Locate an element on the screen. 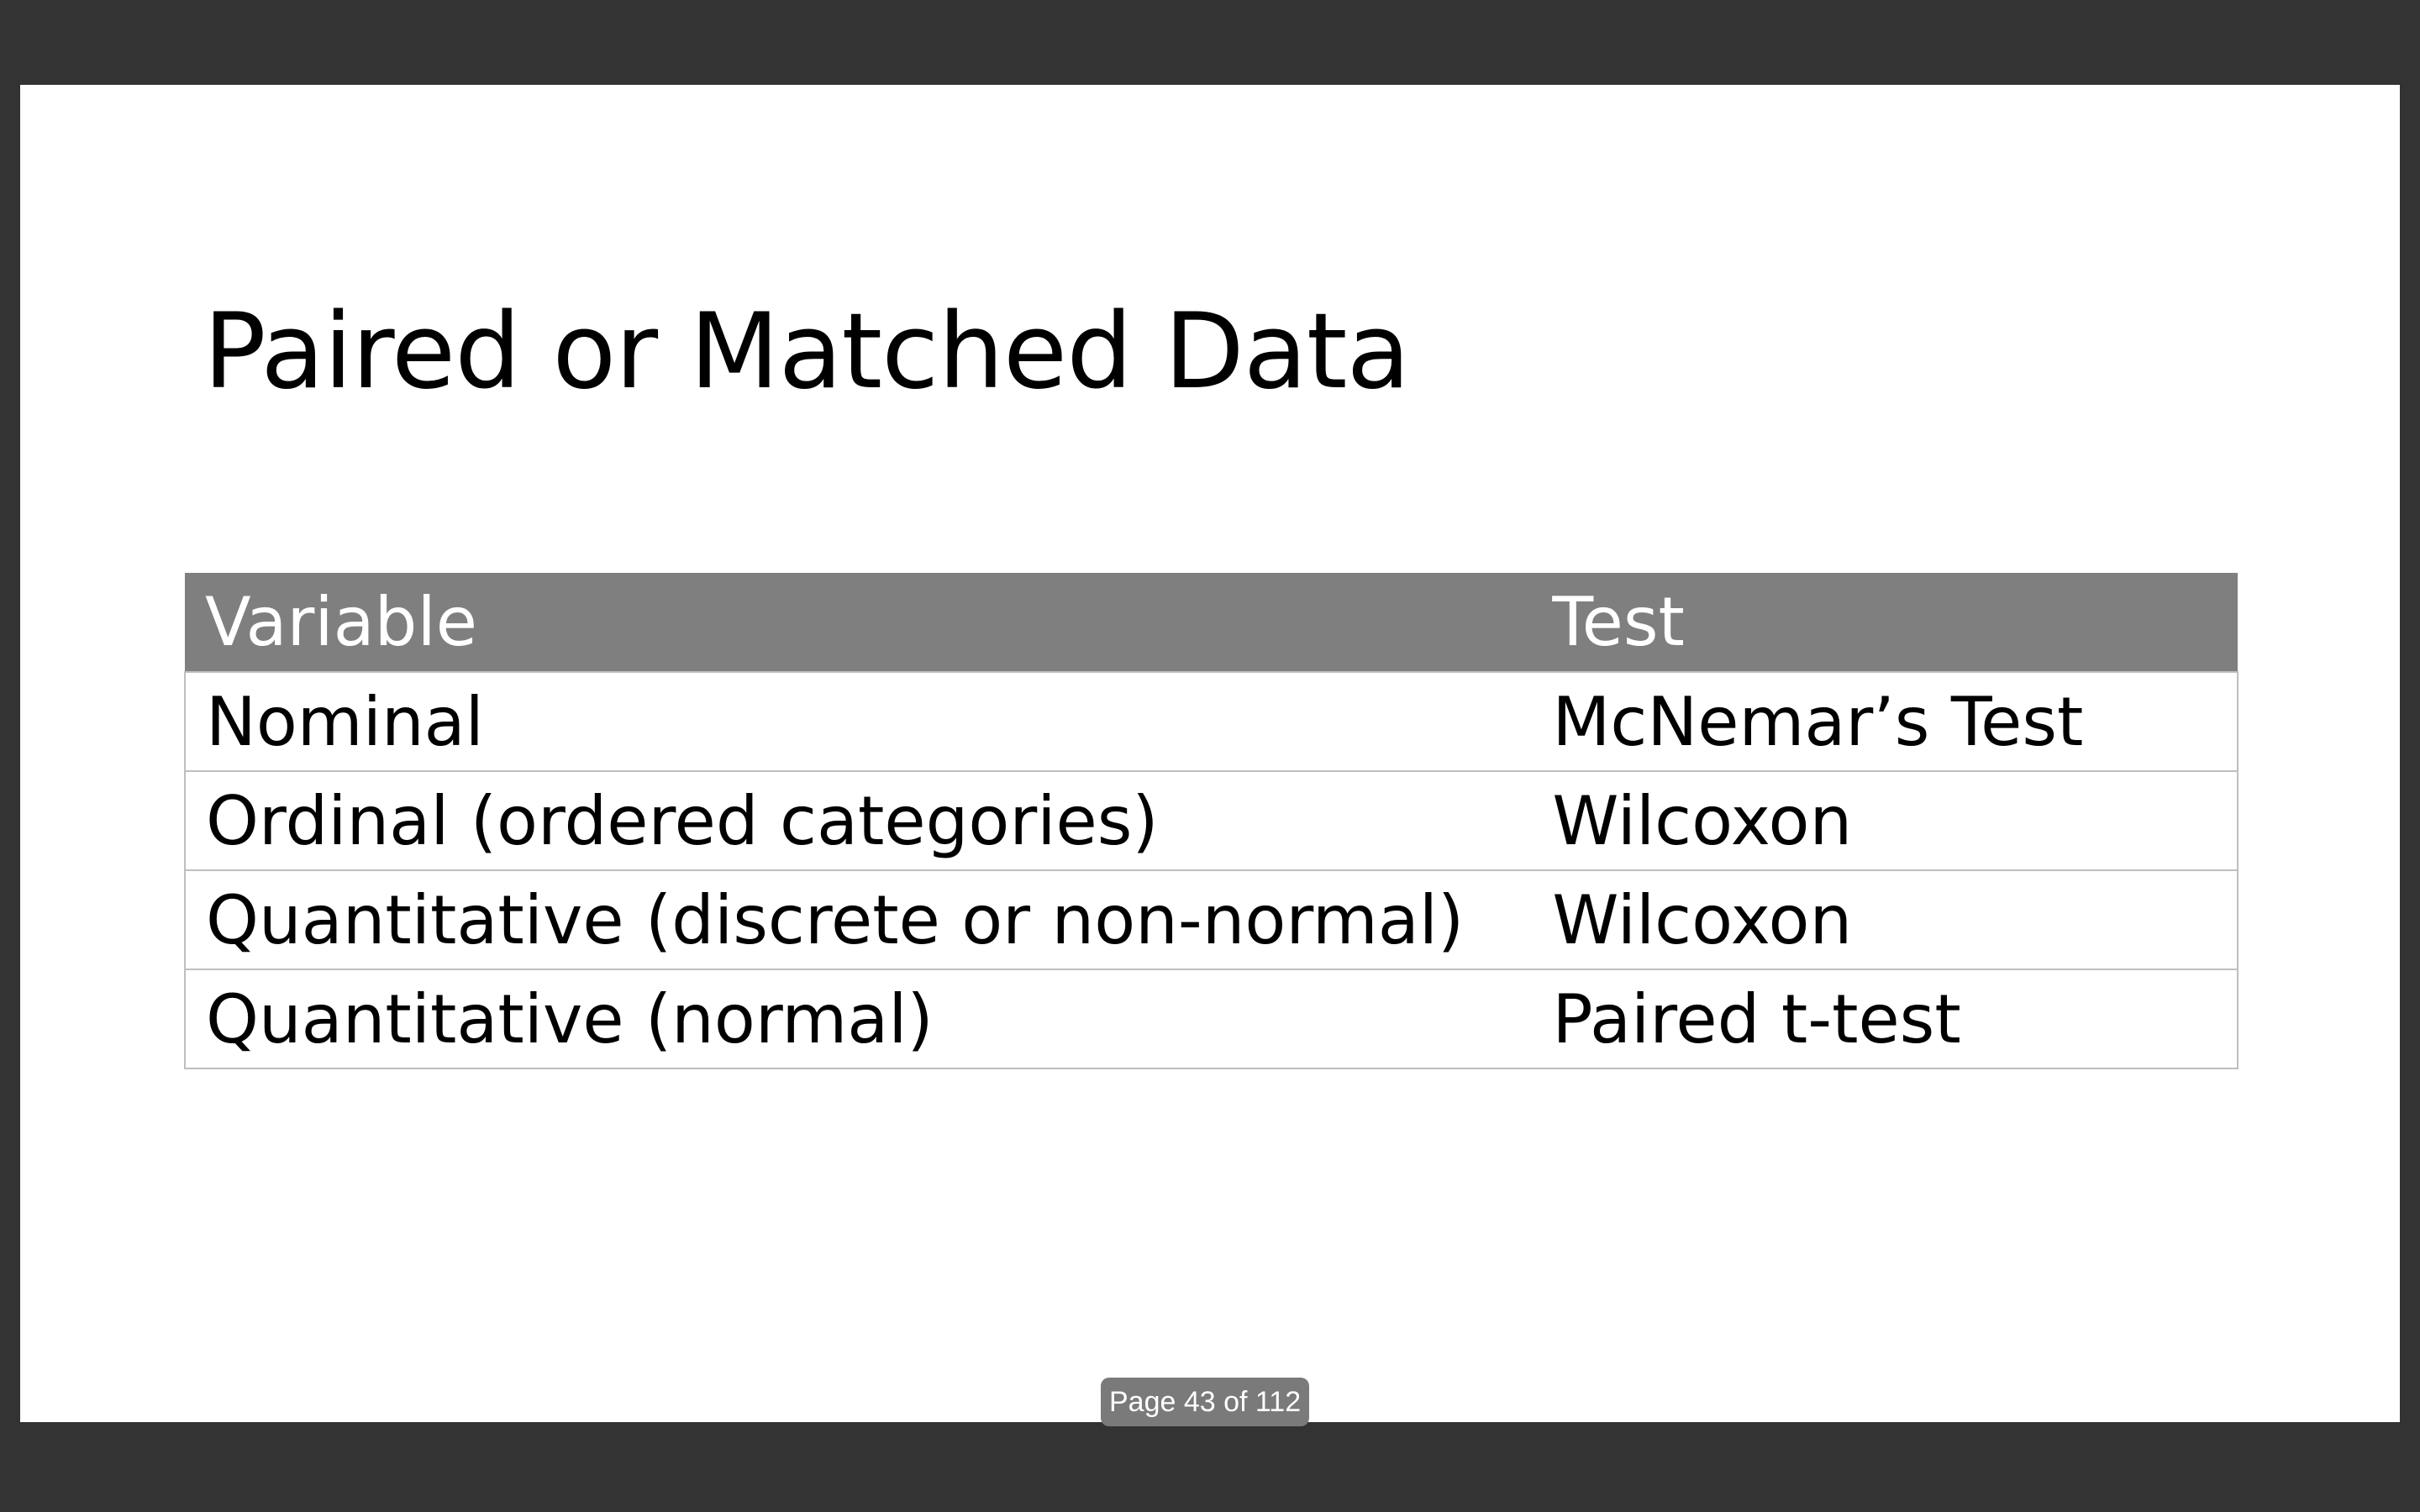 The height and width of the screenshot is (1512, 2420). cell-test: McNemar’s Test is located at coordinates (1885, 721).